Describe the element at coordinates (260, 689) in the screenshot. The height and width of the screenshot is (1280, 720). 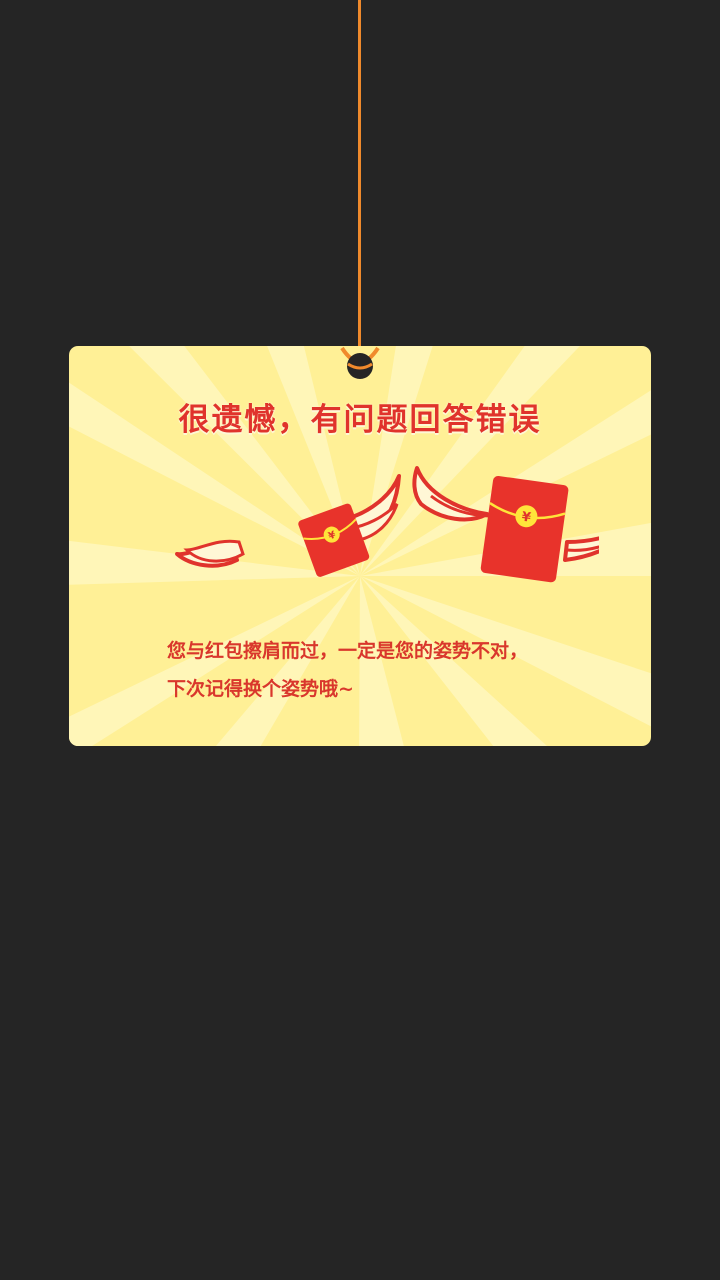
I see `message-line-2: 下次记得换个姿势哦~` at that location.